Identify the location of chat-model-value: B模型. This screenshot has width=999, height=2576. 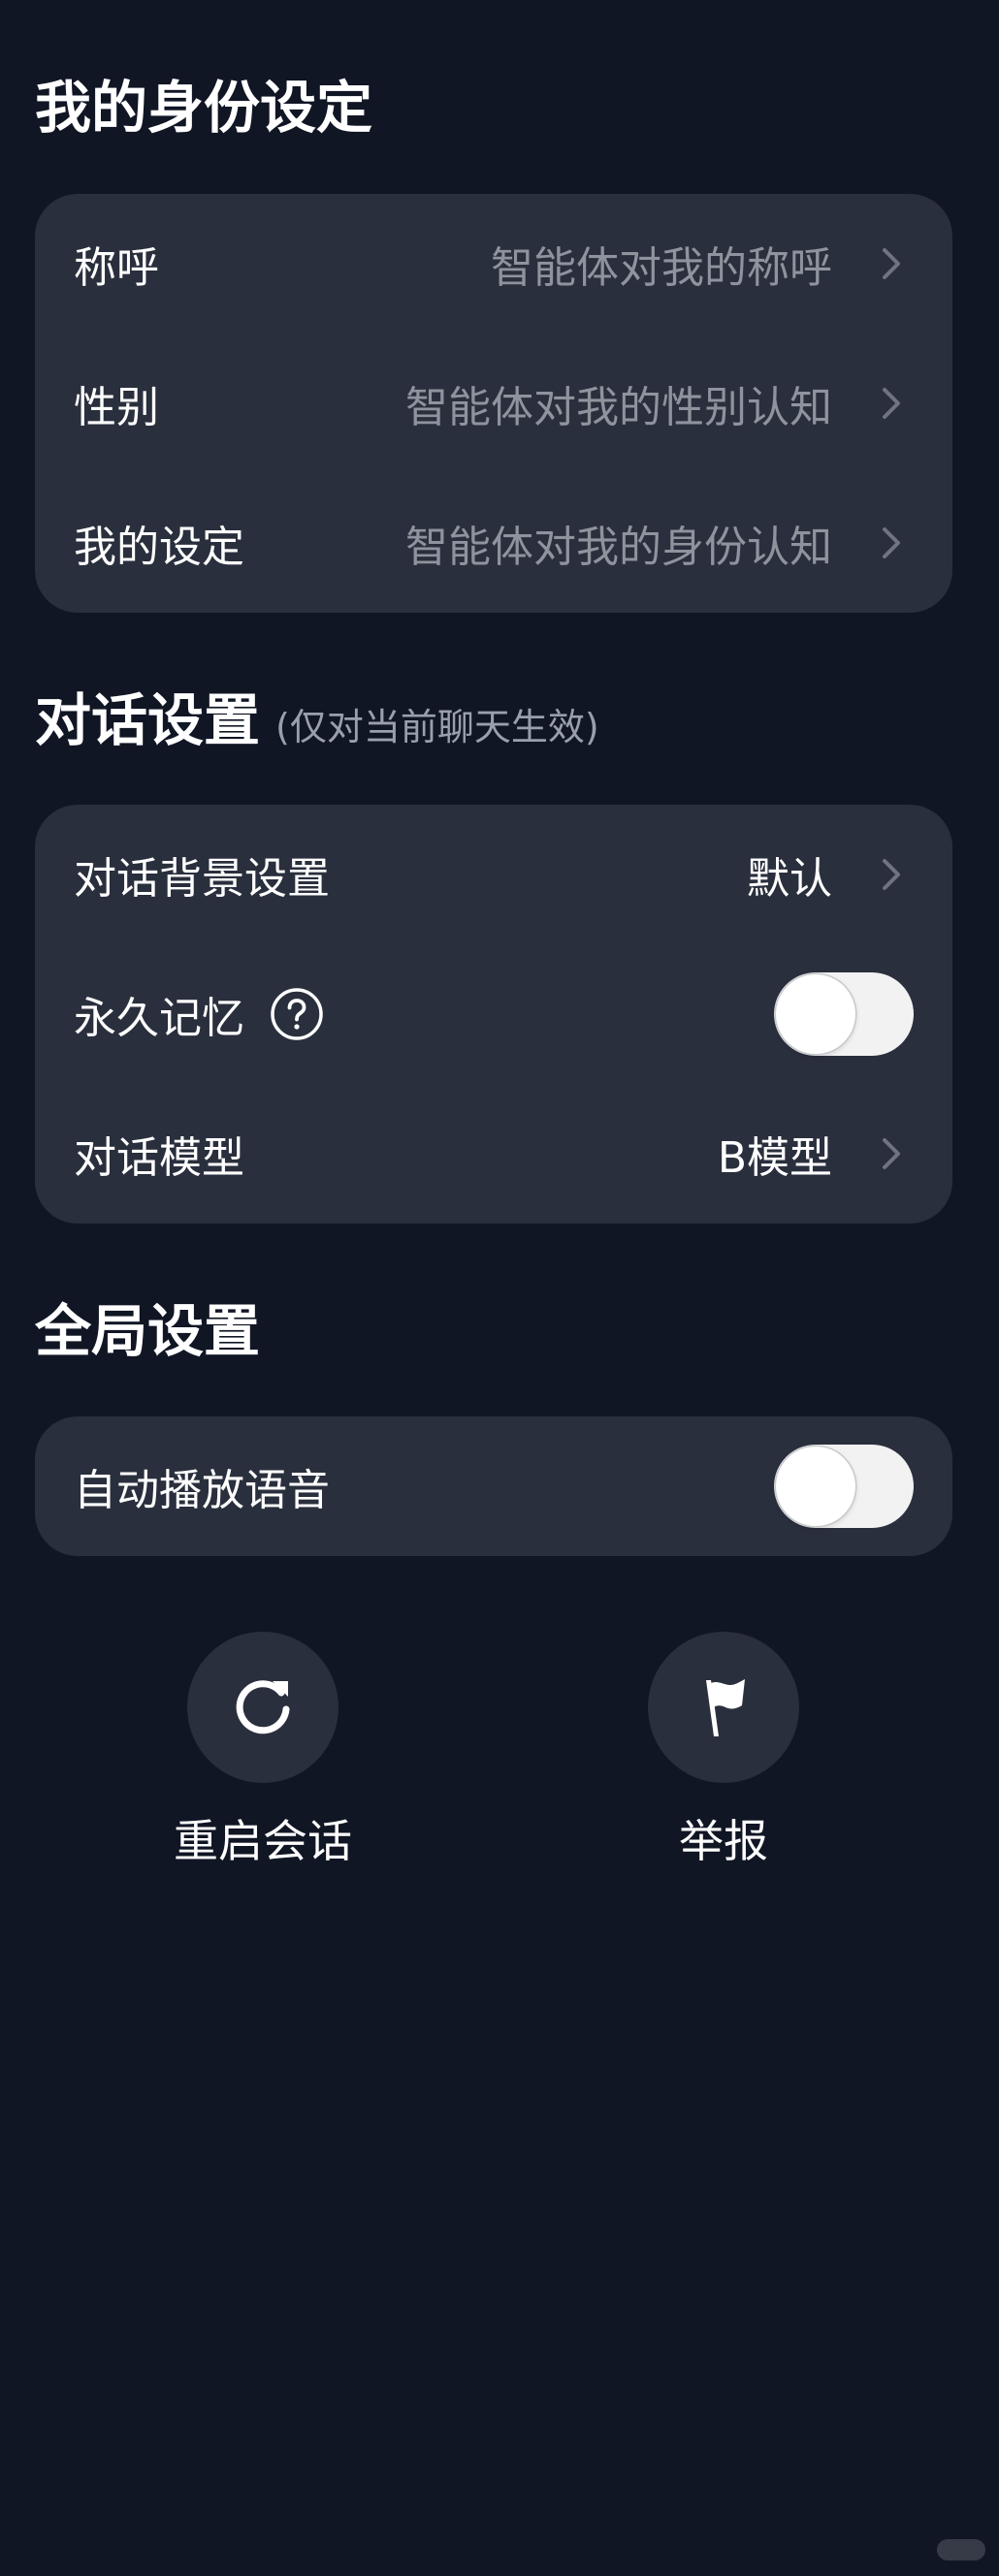
(774, 1158).